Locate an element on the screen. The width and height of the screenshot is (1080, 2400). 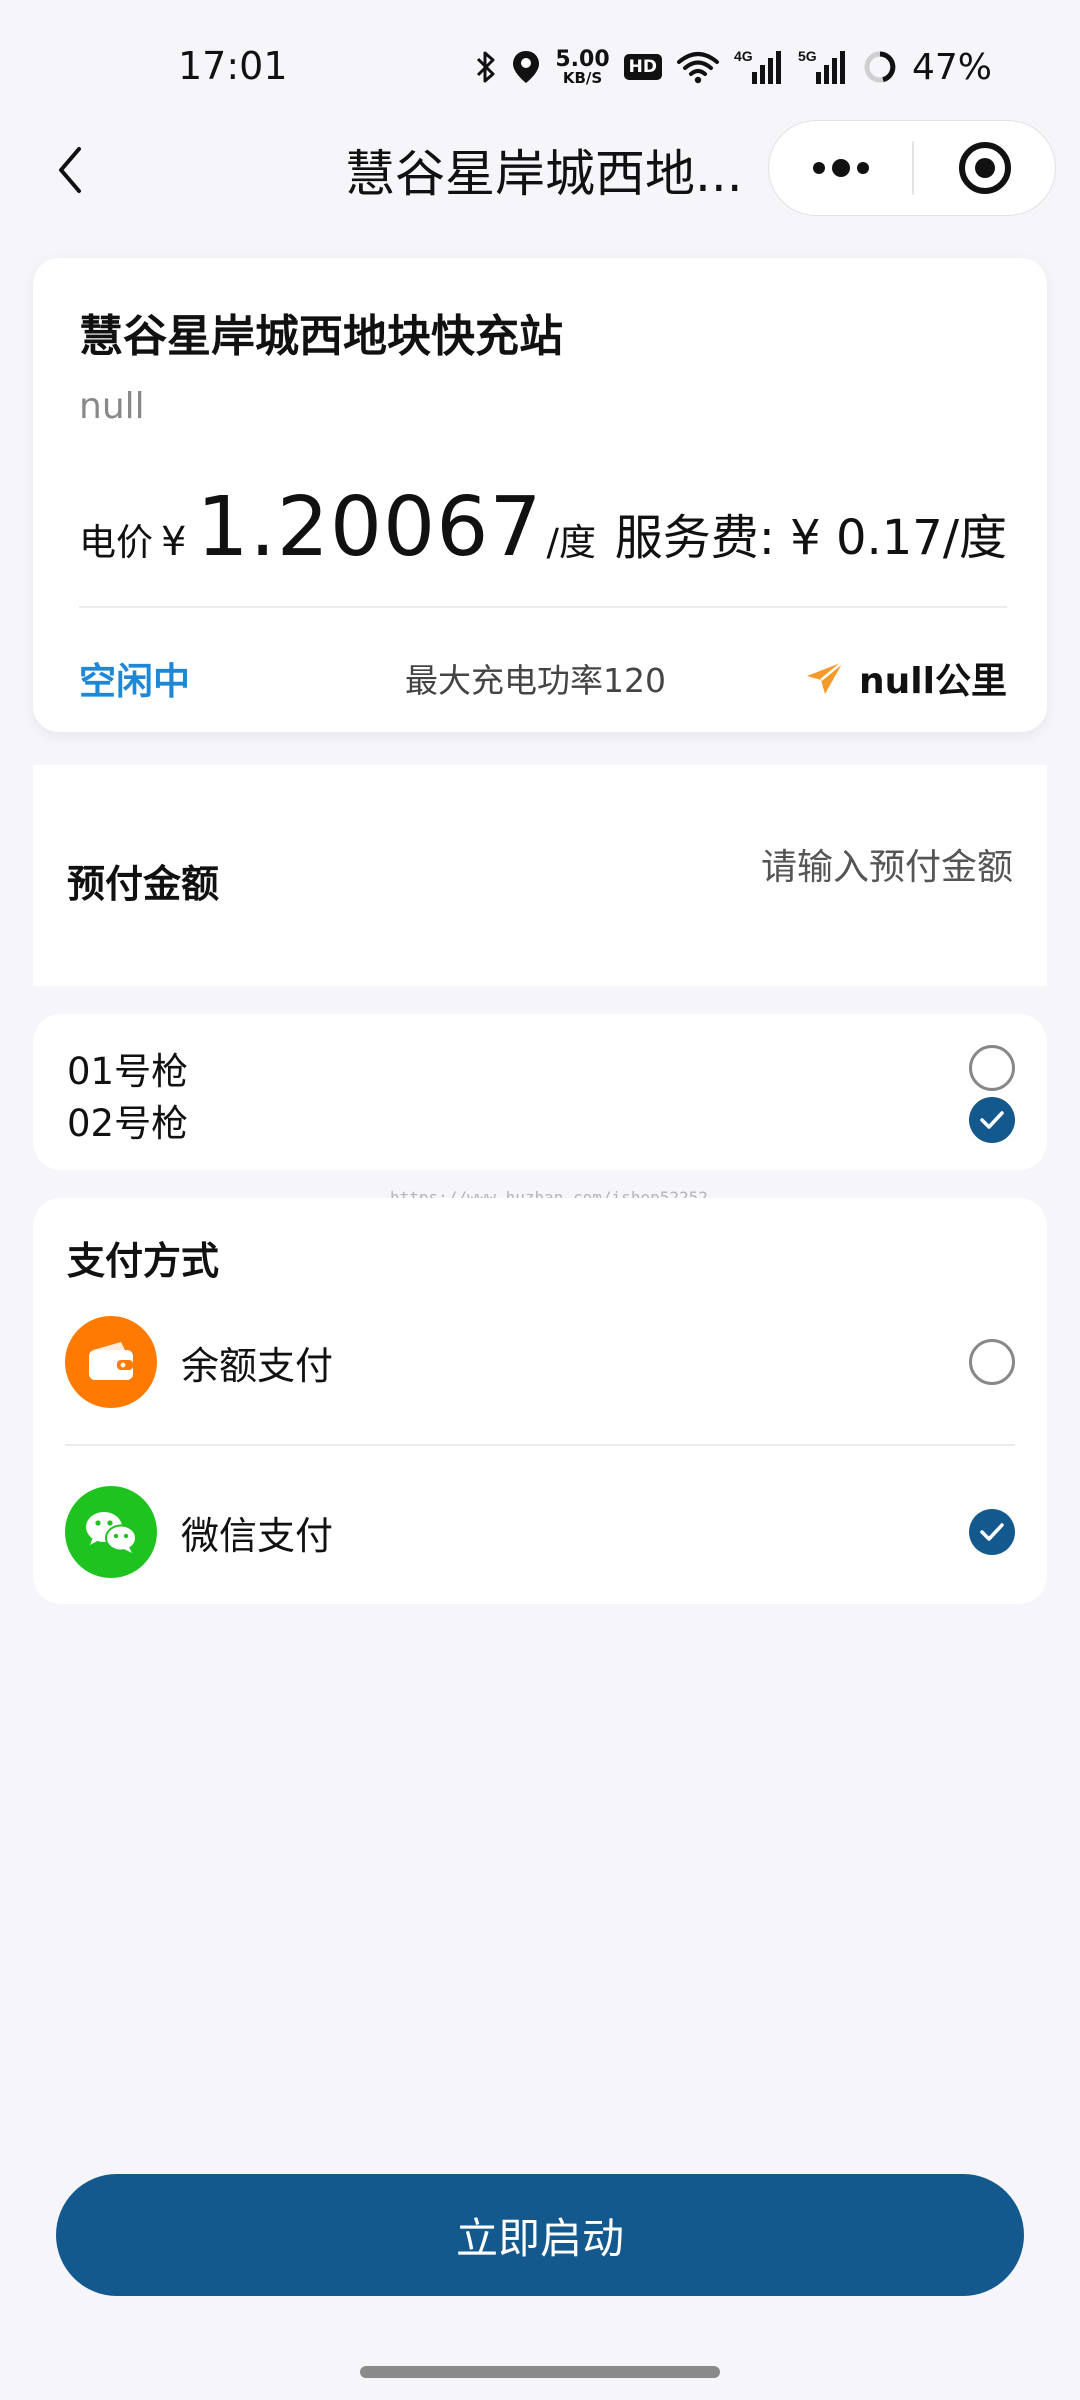
payment-divider is located at coordinates (540, 1445).